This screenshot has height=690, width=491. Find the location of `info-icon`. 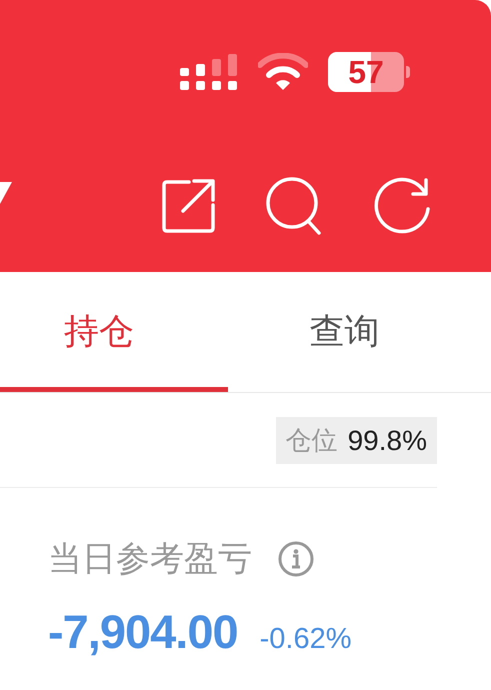

info-icon is located at coordinates (296, 559).